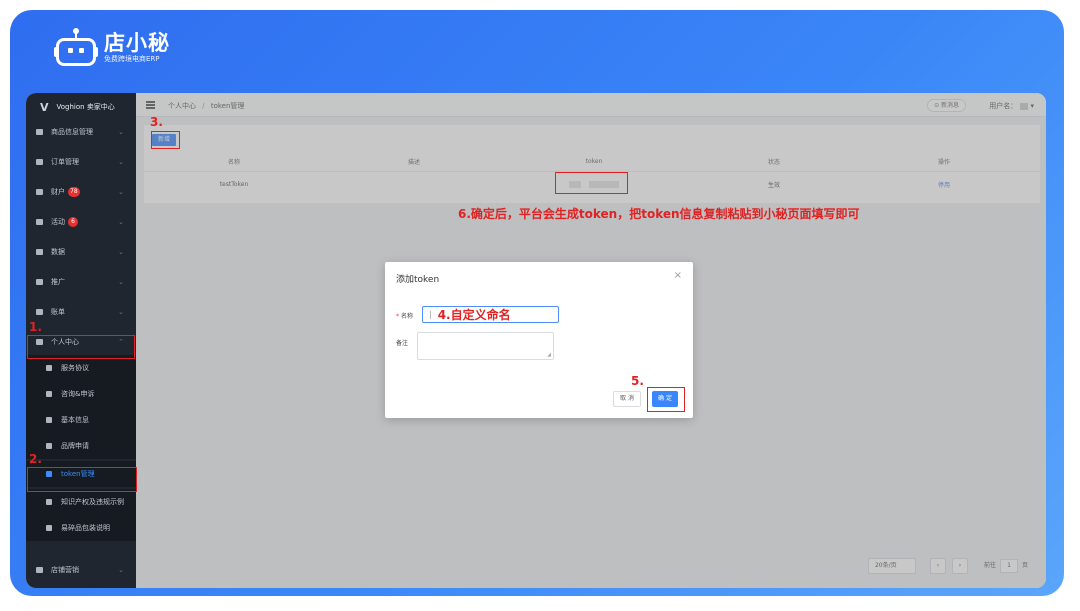  I want to click on activity-icon, so click(39, 222).